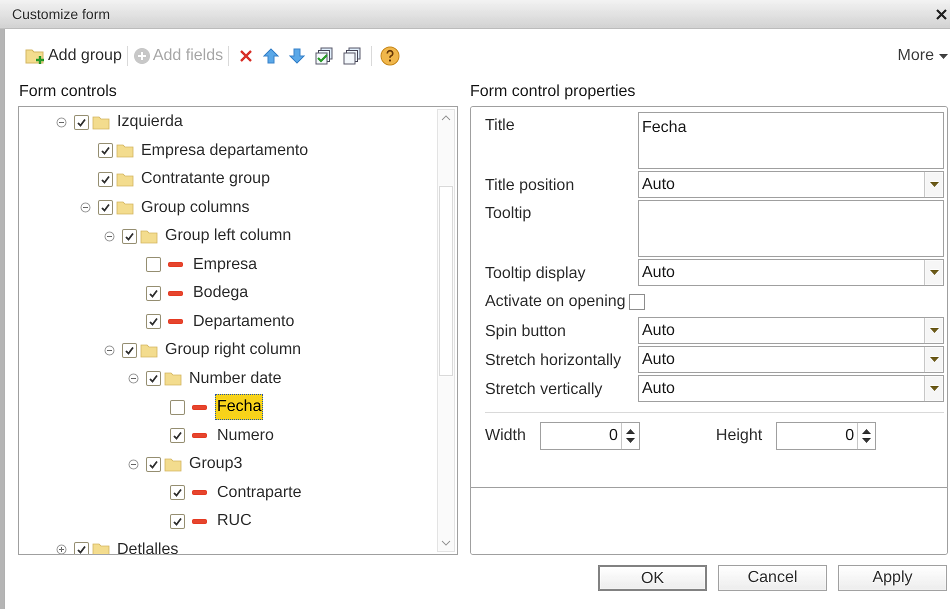 Image resolution: width=950 pixels, height=609 pixels. I want to click on tree-item: Number date, so click(235, 379).